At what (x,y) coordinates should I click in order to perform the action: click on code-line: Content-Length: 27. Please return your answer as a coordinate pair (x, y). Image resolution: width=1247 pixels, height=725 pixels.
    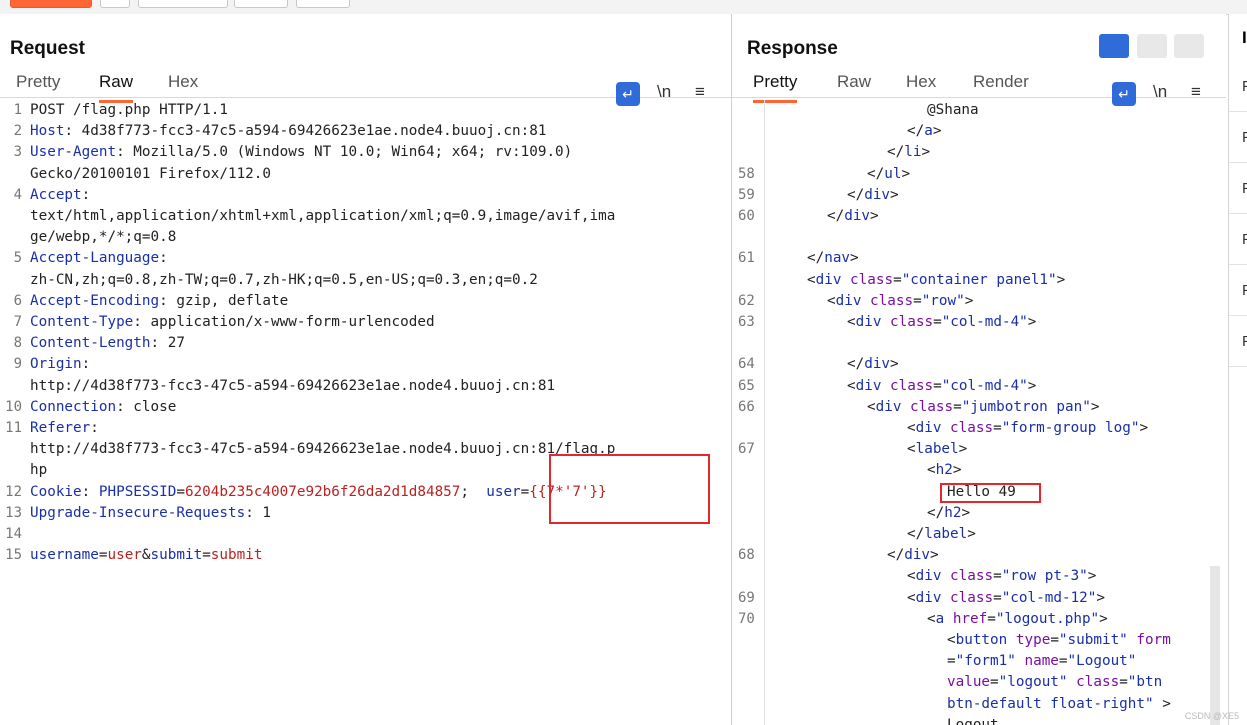
    Looking at the image, I should click on (107, 343).